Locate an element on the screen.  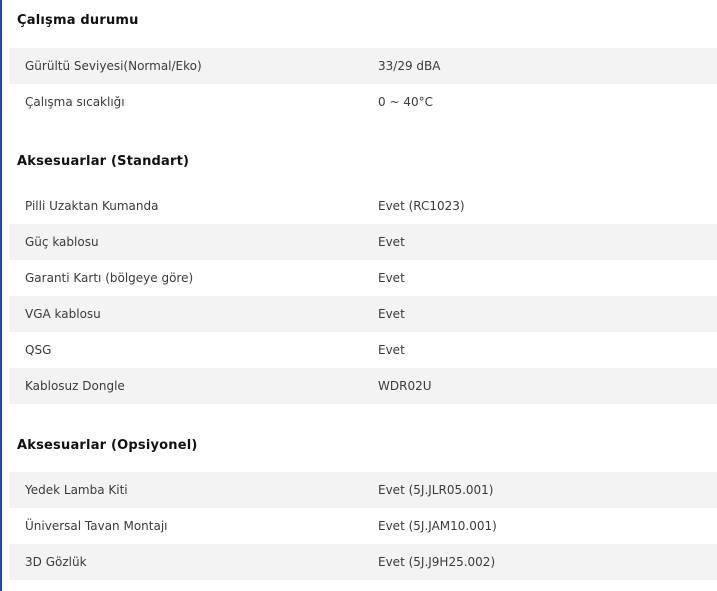
spec-label: Garanti Kartı (bölgeye göre) is located at coordinates (109, 278).